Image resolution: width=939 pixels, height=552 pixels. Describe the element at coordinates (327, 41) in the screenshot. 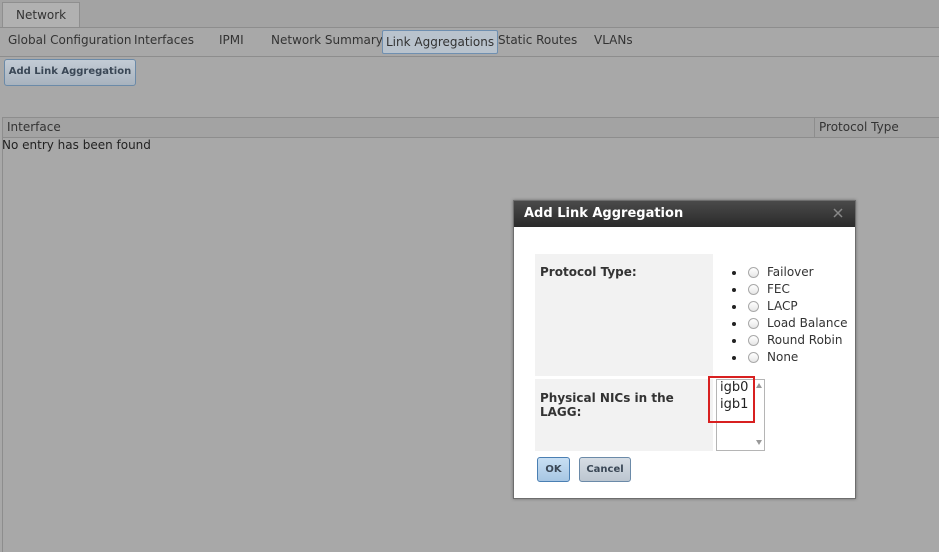

I see `tab-network-summary: Network Summary` at that location.